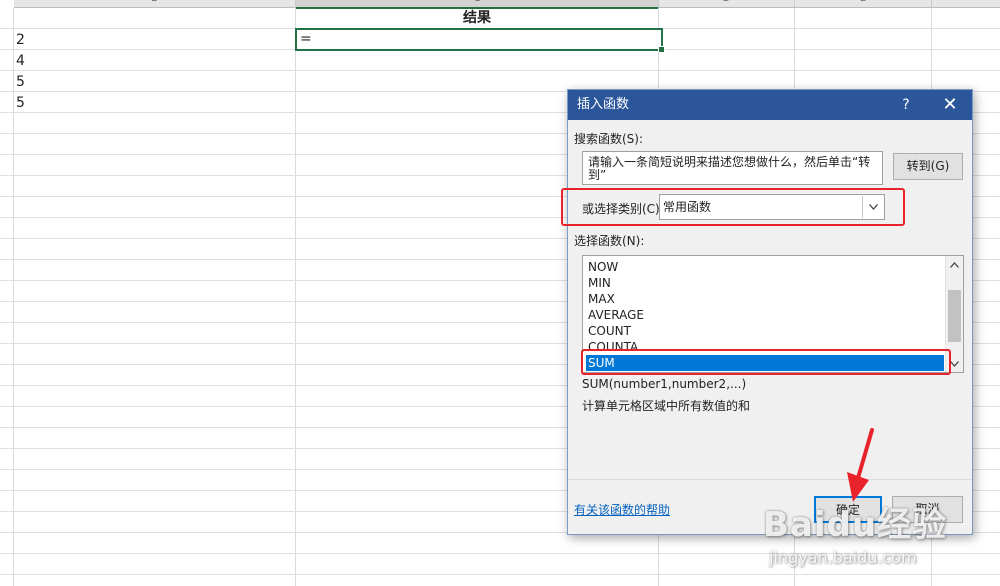  Describe the element at coordinates (477, 18) in the screenshot. I see `result-header-cell: 结果` at that location.